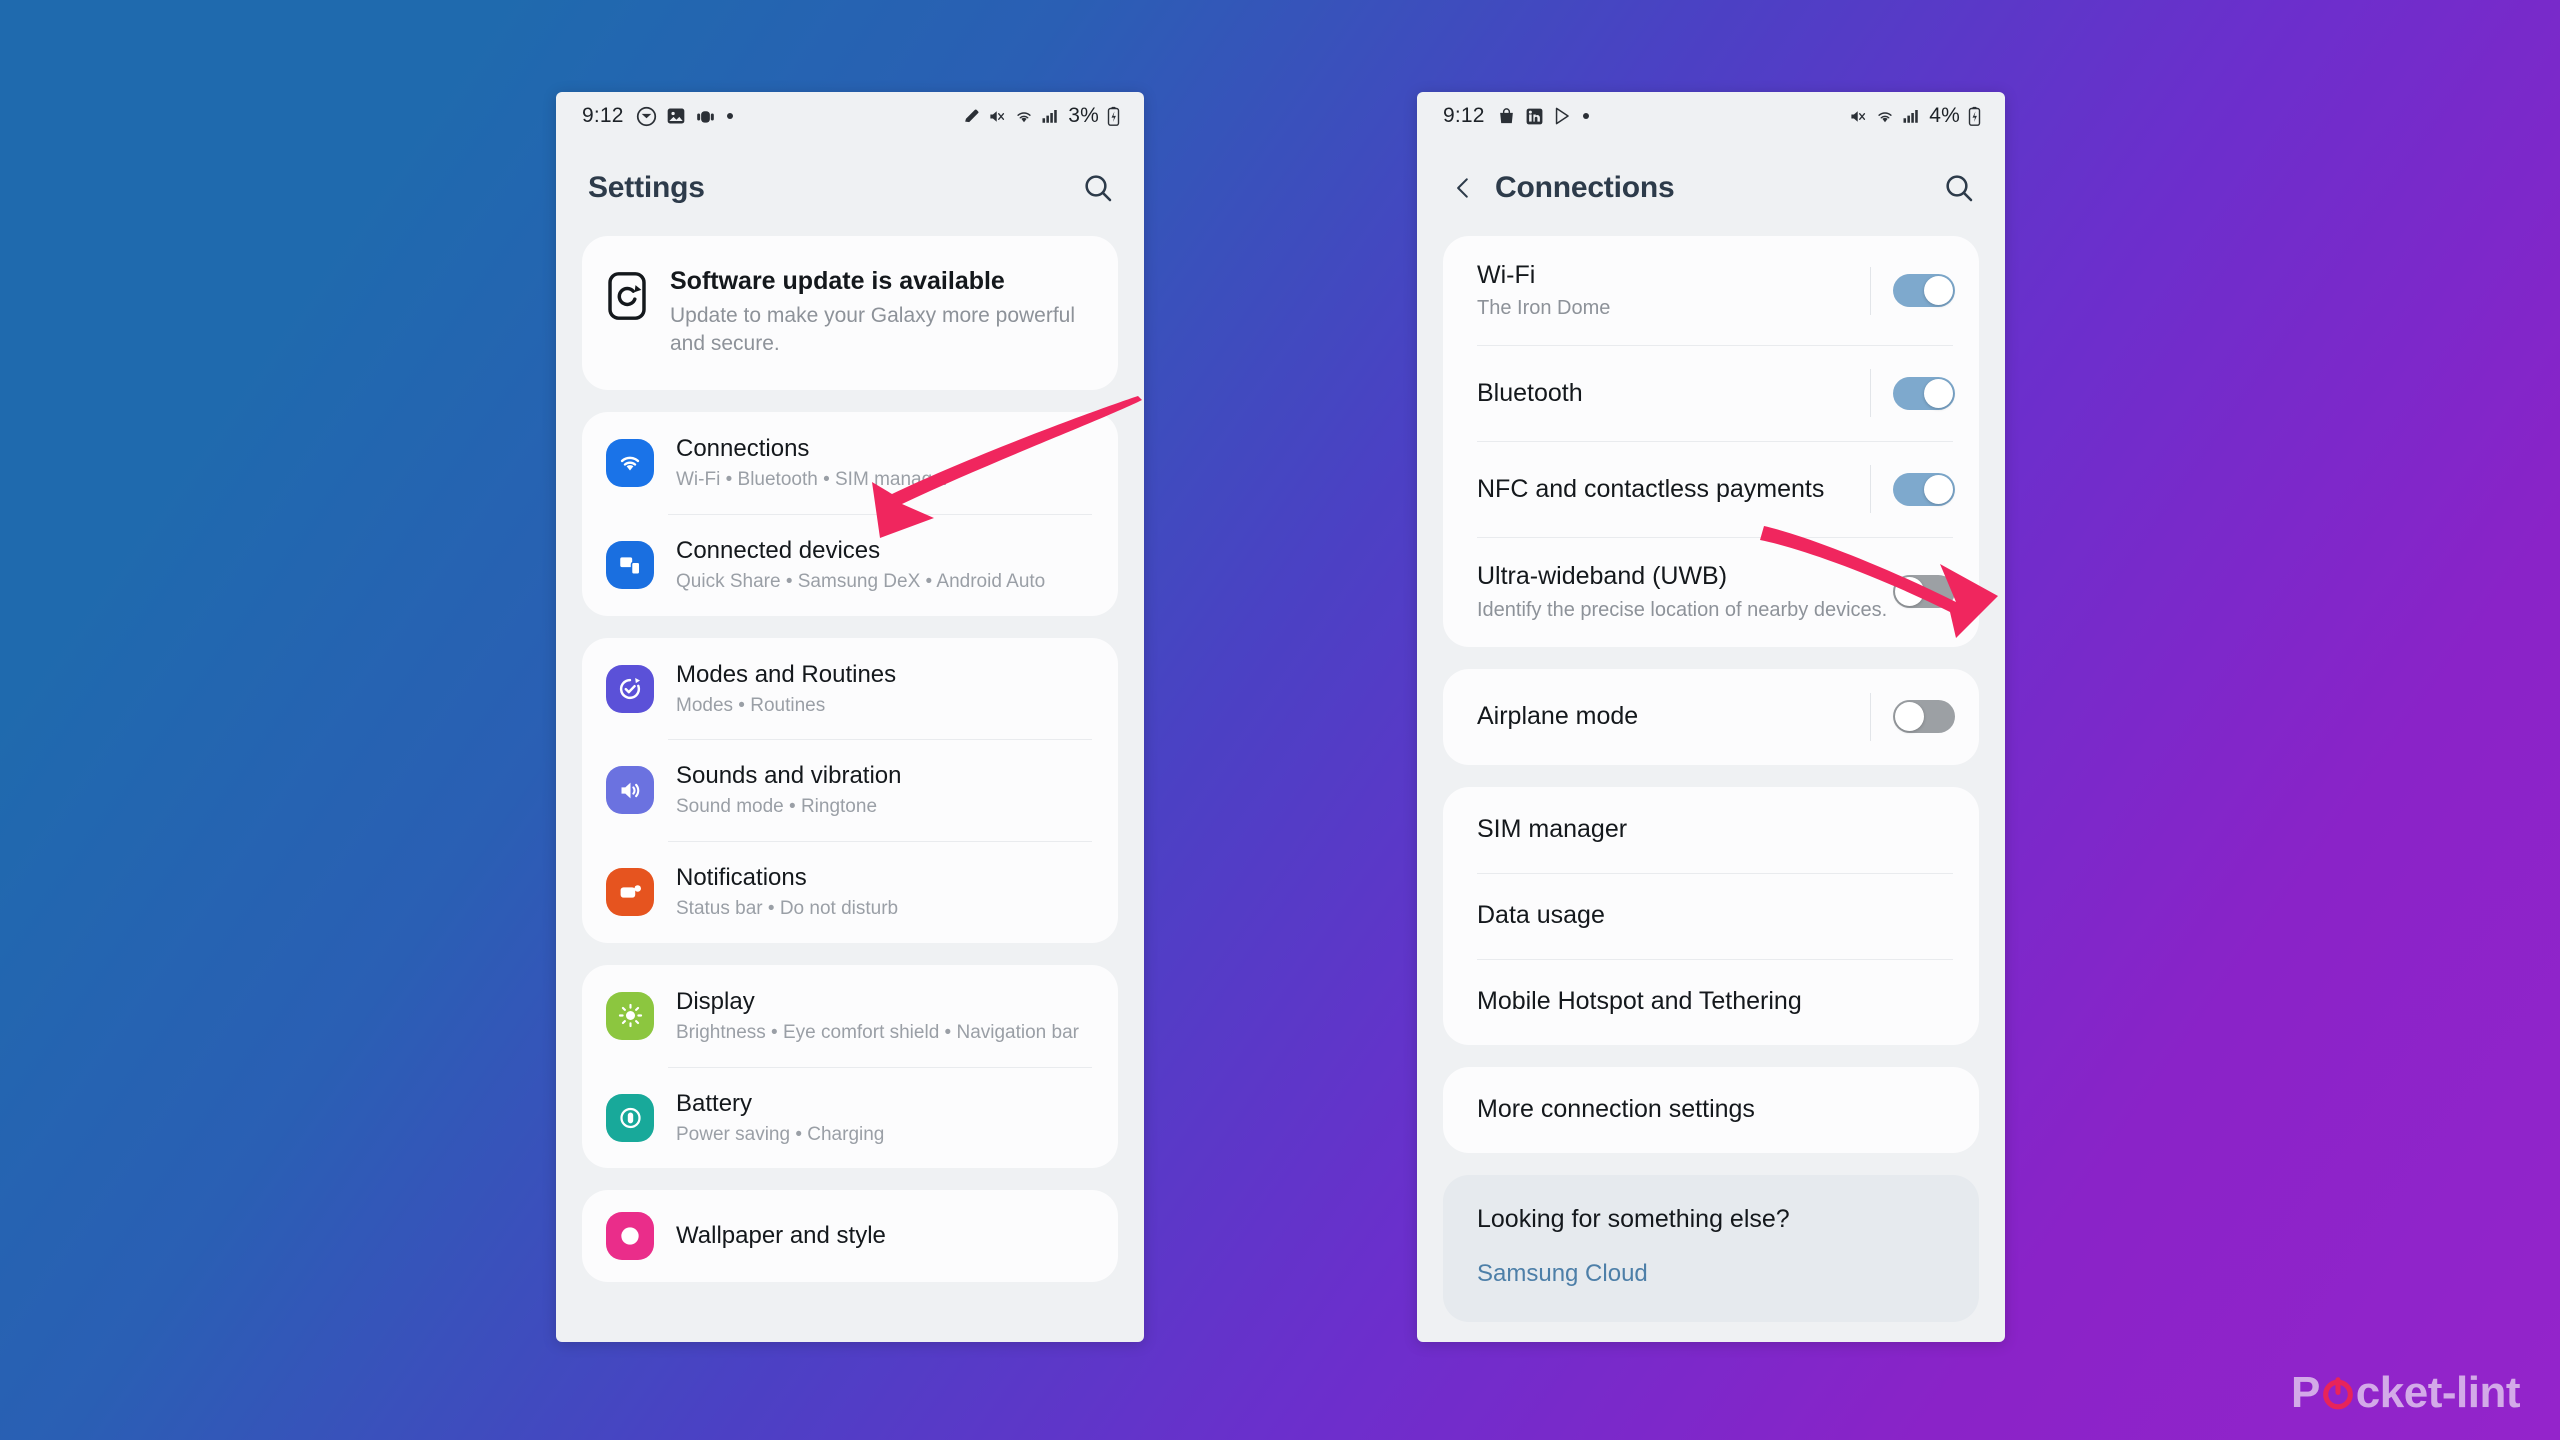 The height and width of the screenshot is (1440, 2560). What do you see at coordinates (1711, 1274) in the screenshot?
I see `samsung-cloud-link: Samsung Cloud` at bounding box center [1711, 1274].